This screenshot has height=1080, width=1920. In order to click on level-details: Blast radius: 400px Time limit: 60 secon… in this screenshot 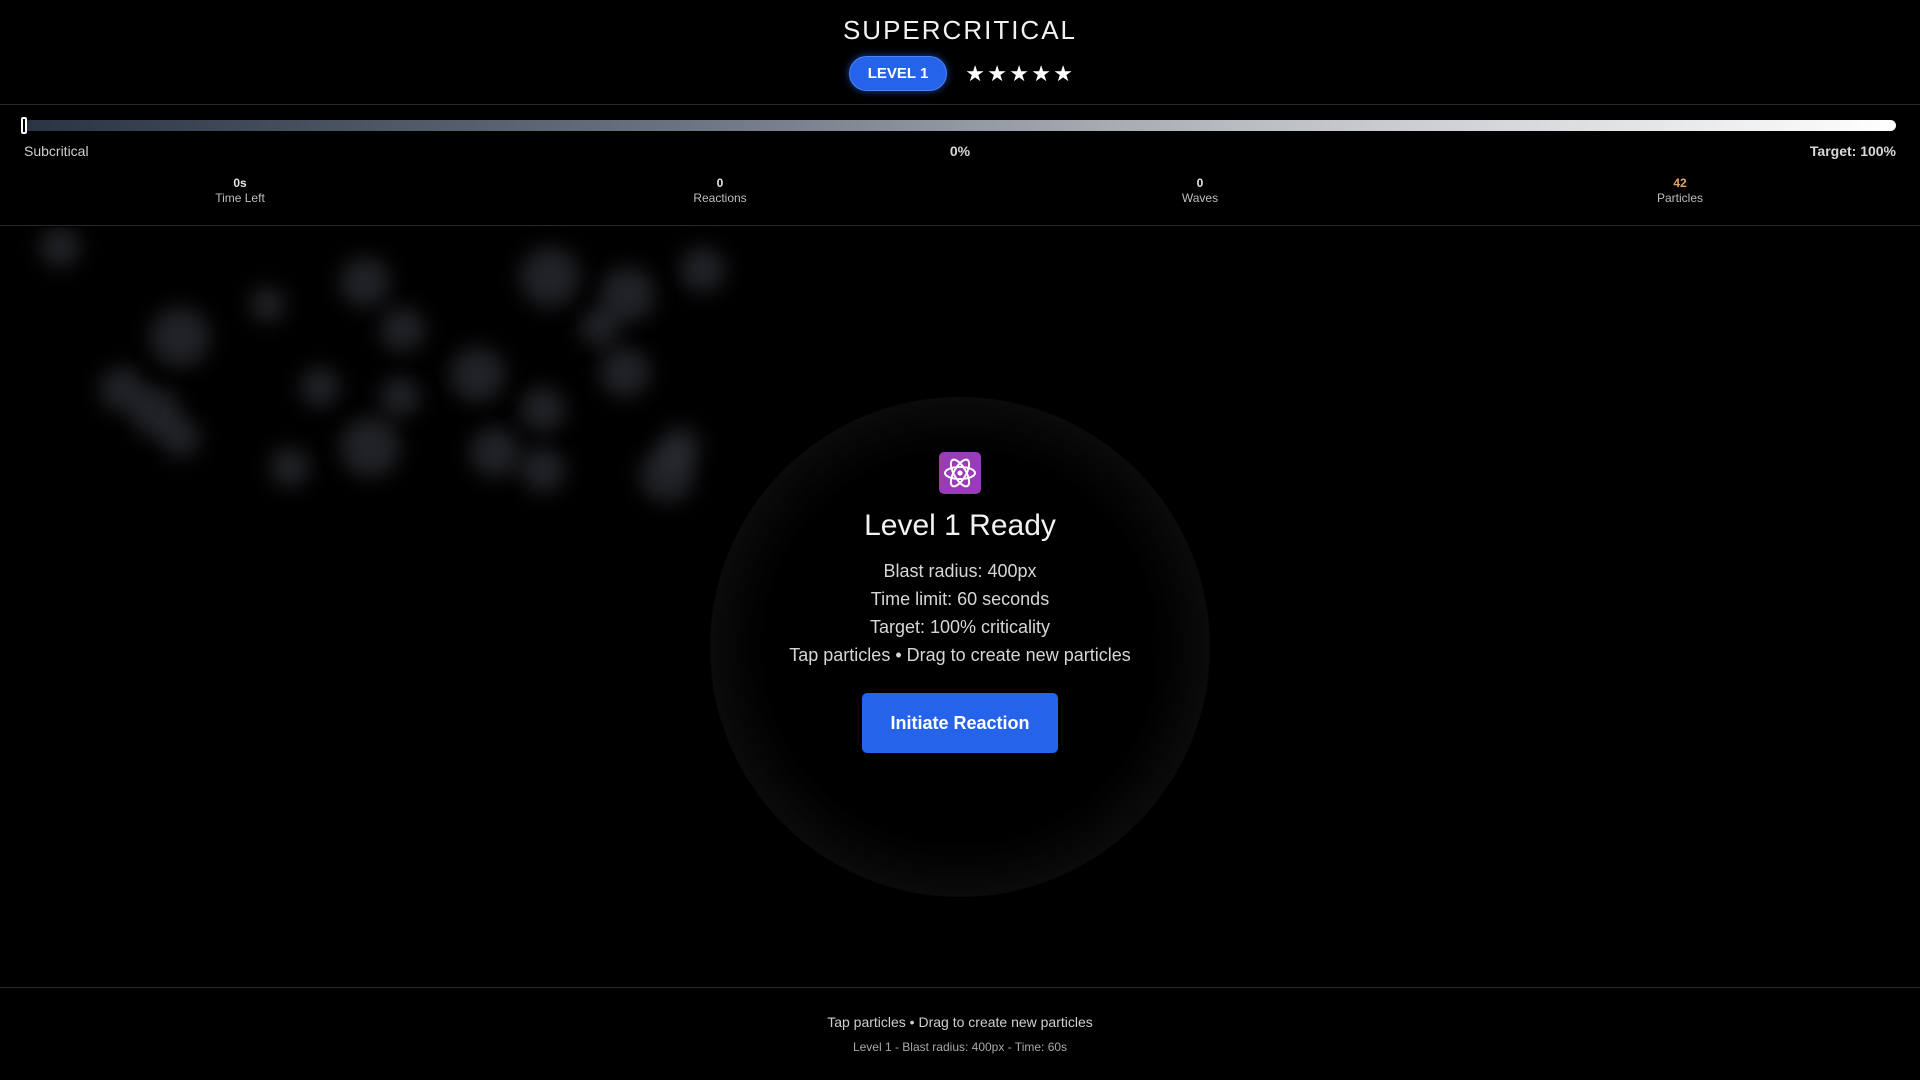, I will do `click(960, 613)`.